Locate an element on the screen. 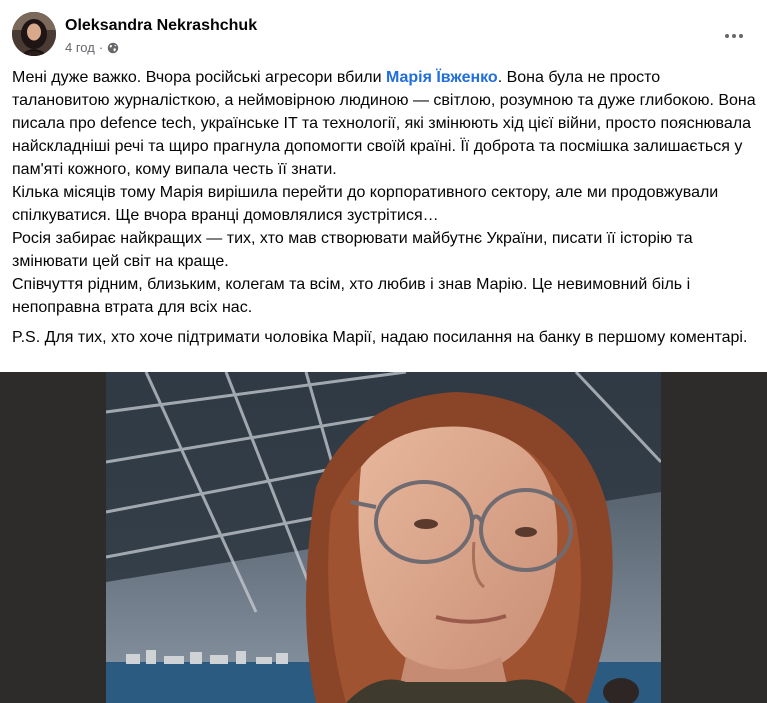  post-meta: 4 год · is located at coordinates (92, 48).